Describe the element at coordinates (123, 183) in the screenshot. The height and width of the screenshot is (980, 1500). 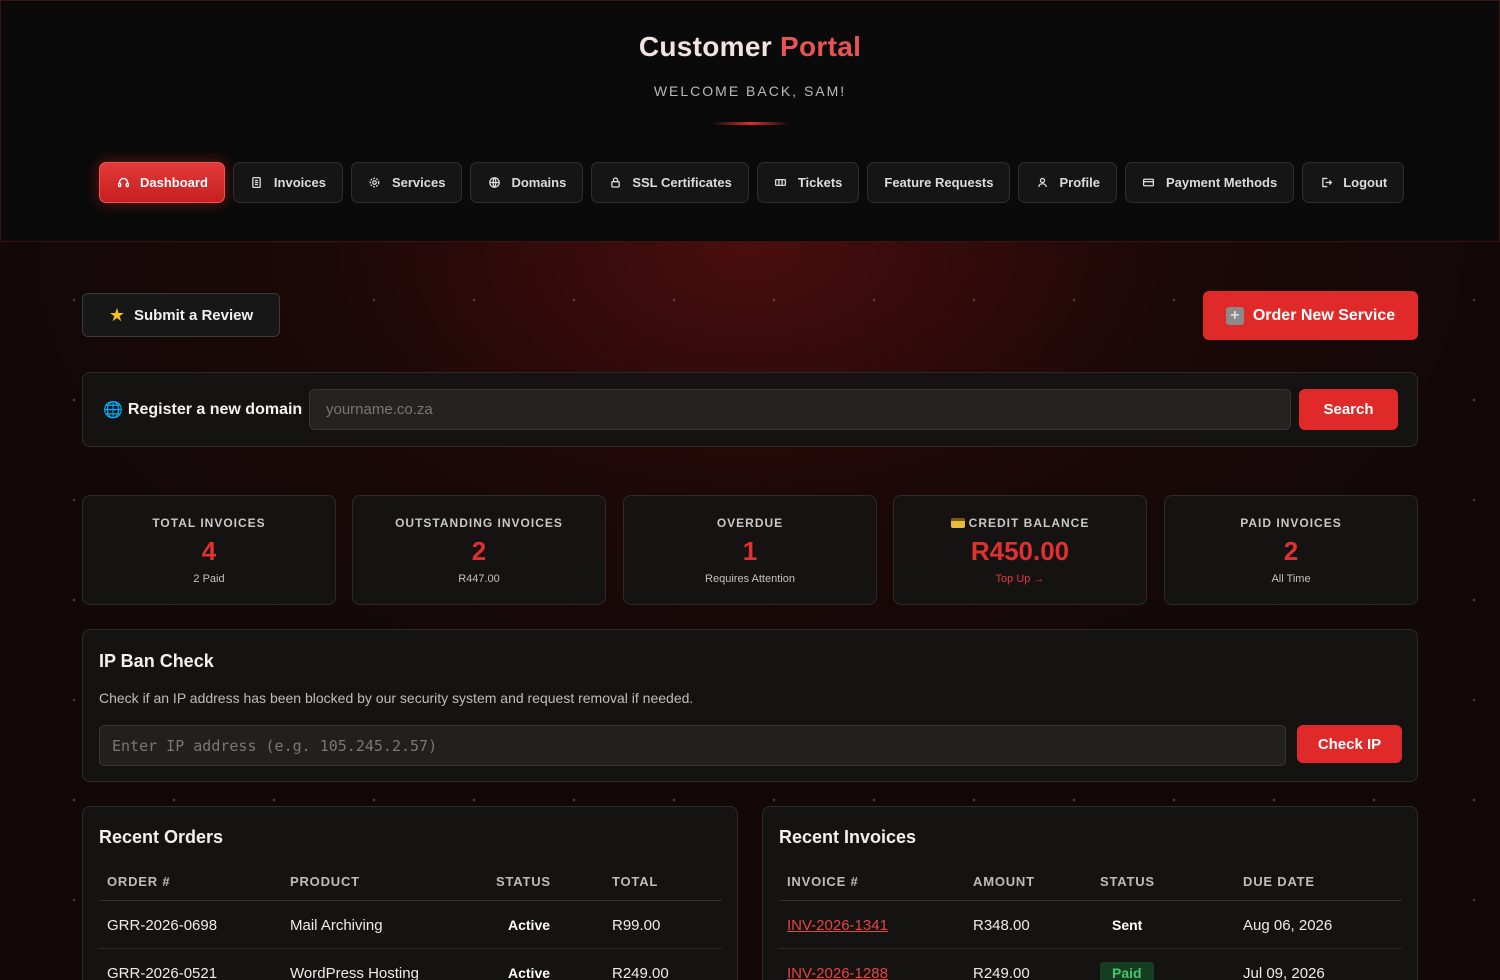
I see `headset-icon` at that location.